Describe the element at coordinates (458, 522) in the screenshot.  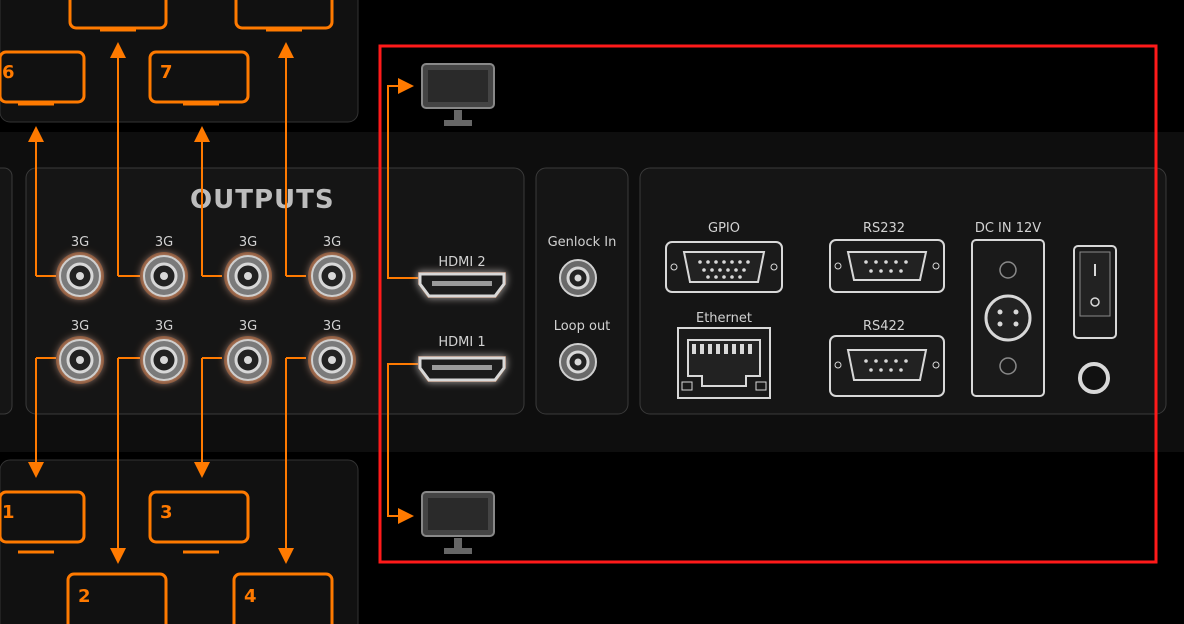
I see `output-monitor-bottom-icon` at that location.